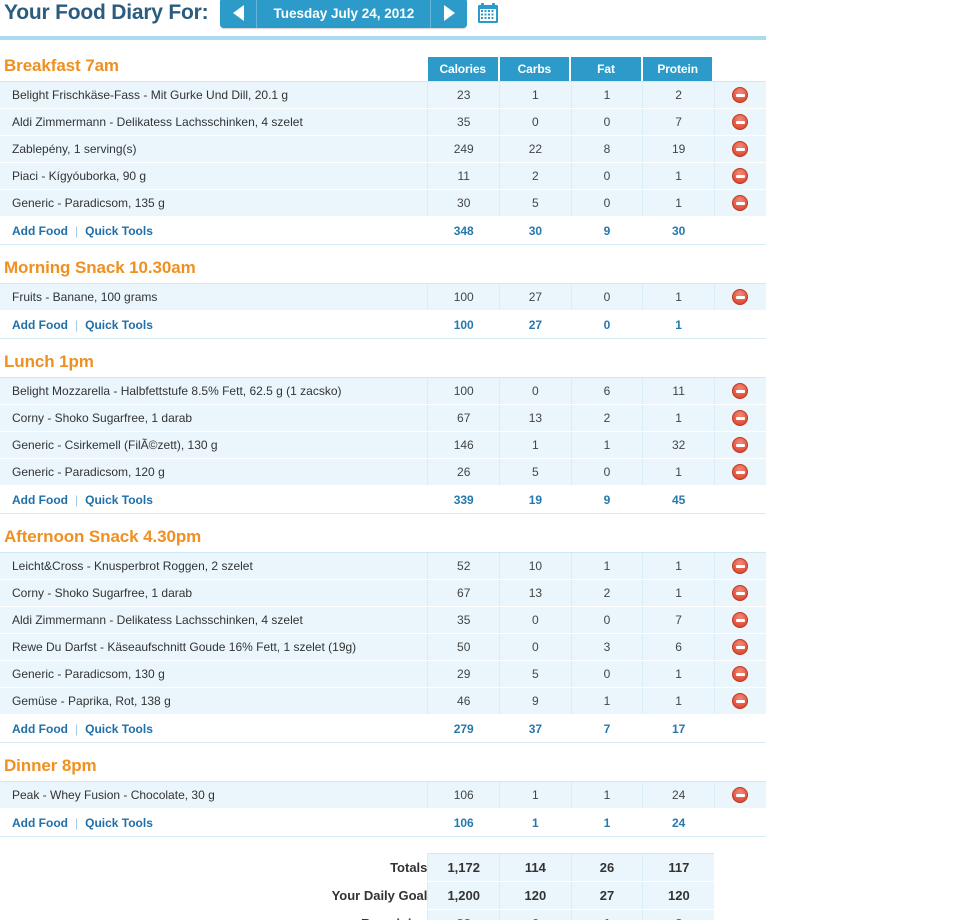 Image resolution: width=960 pixels, height=920 pixels. I want to click on calendar-icon, so click(488, 13).